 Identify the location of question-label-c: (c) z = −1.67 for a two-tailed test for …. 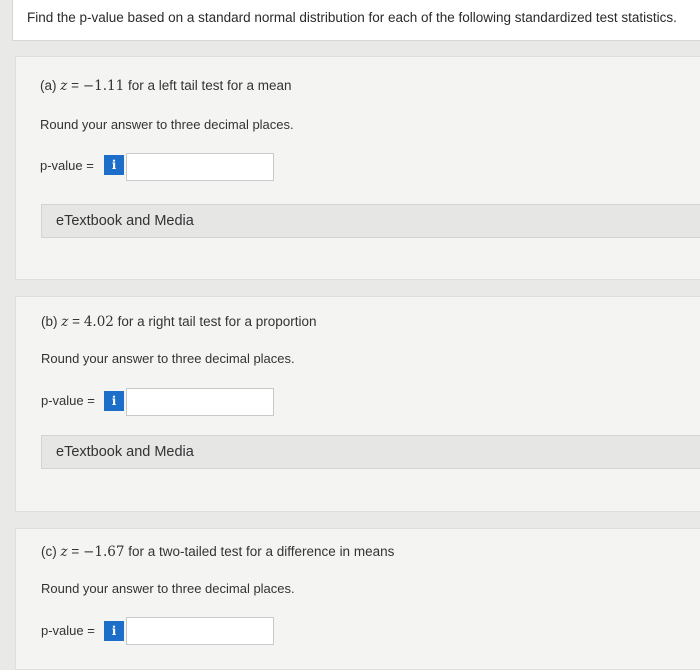
(217, 552).